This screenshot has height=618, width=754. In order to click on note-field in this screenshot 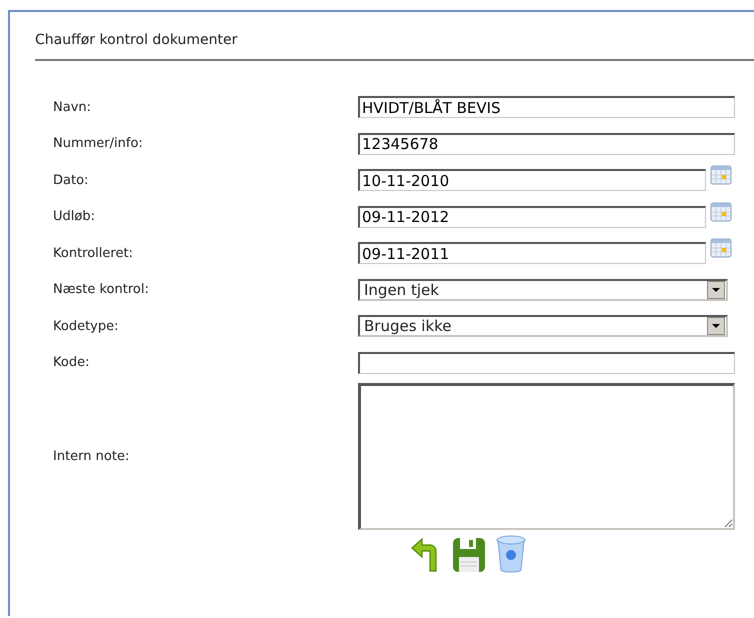, I will do `click(546, 456)`.